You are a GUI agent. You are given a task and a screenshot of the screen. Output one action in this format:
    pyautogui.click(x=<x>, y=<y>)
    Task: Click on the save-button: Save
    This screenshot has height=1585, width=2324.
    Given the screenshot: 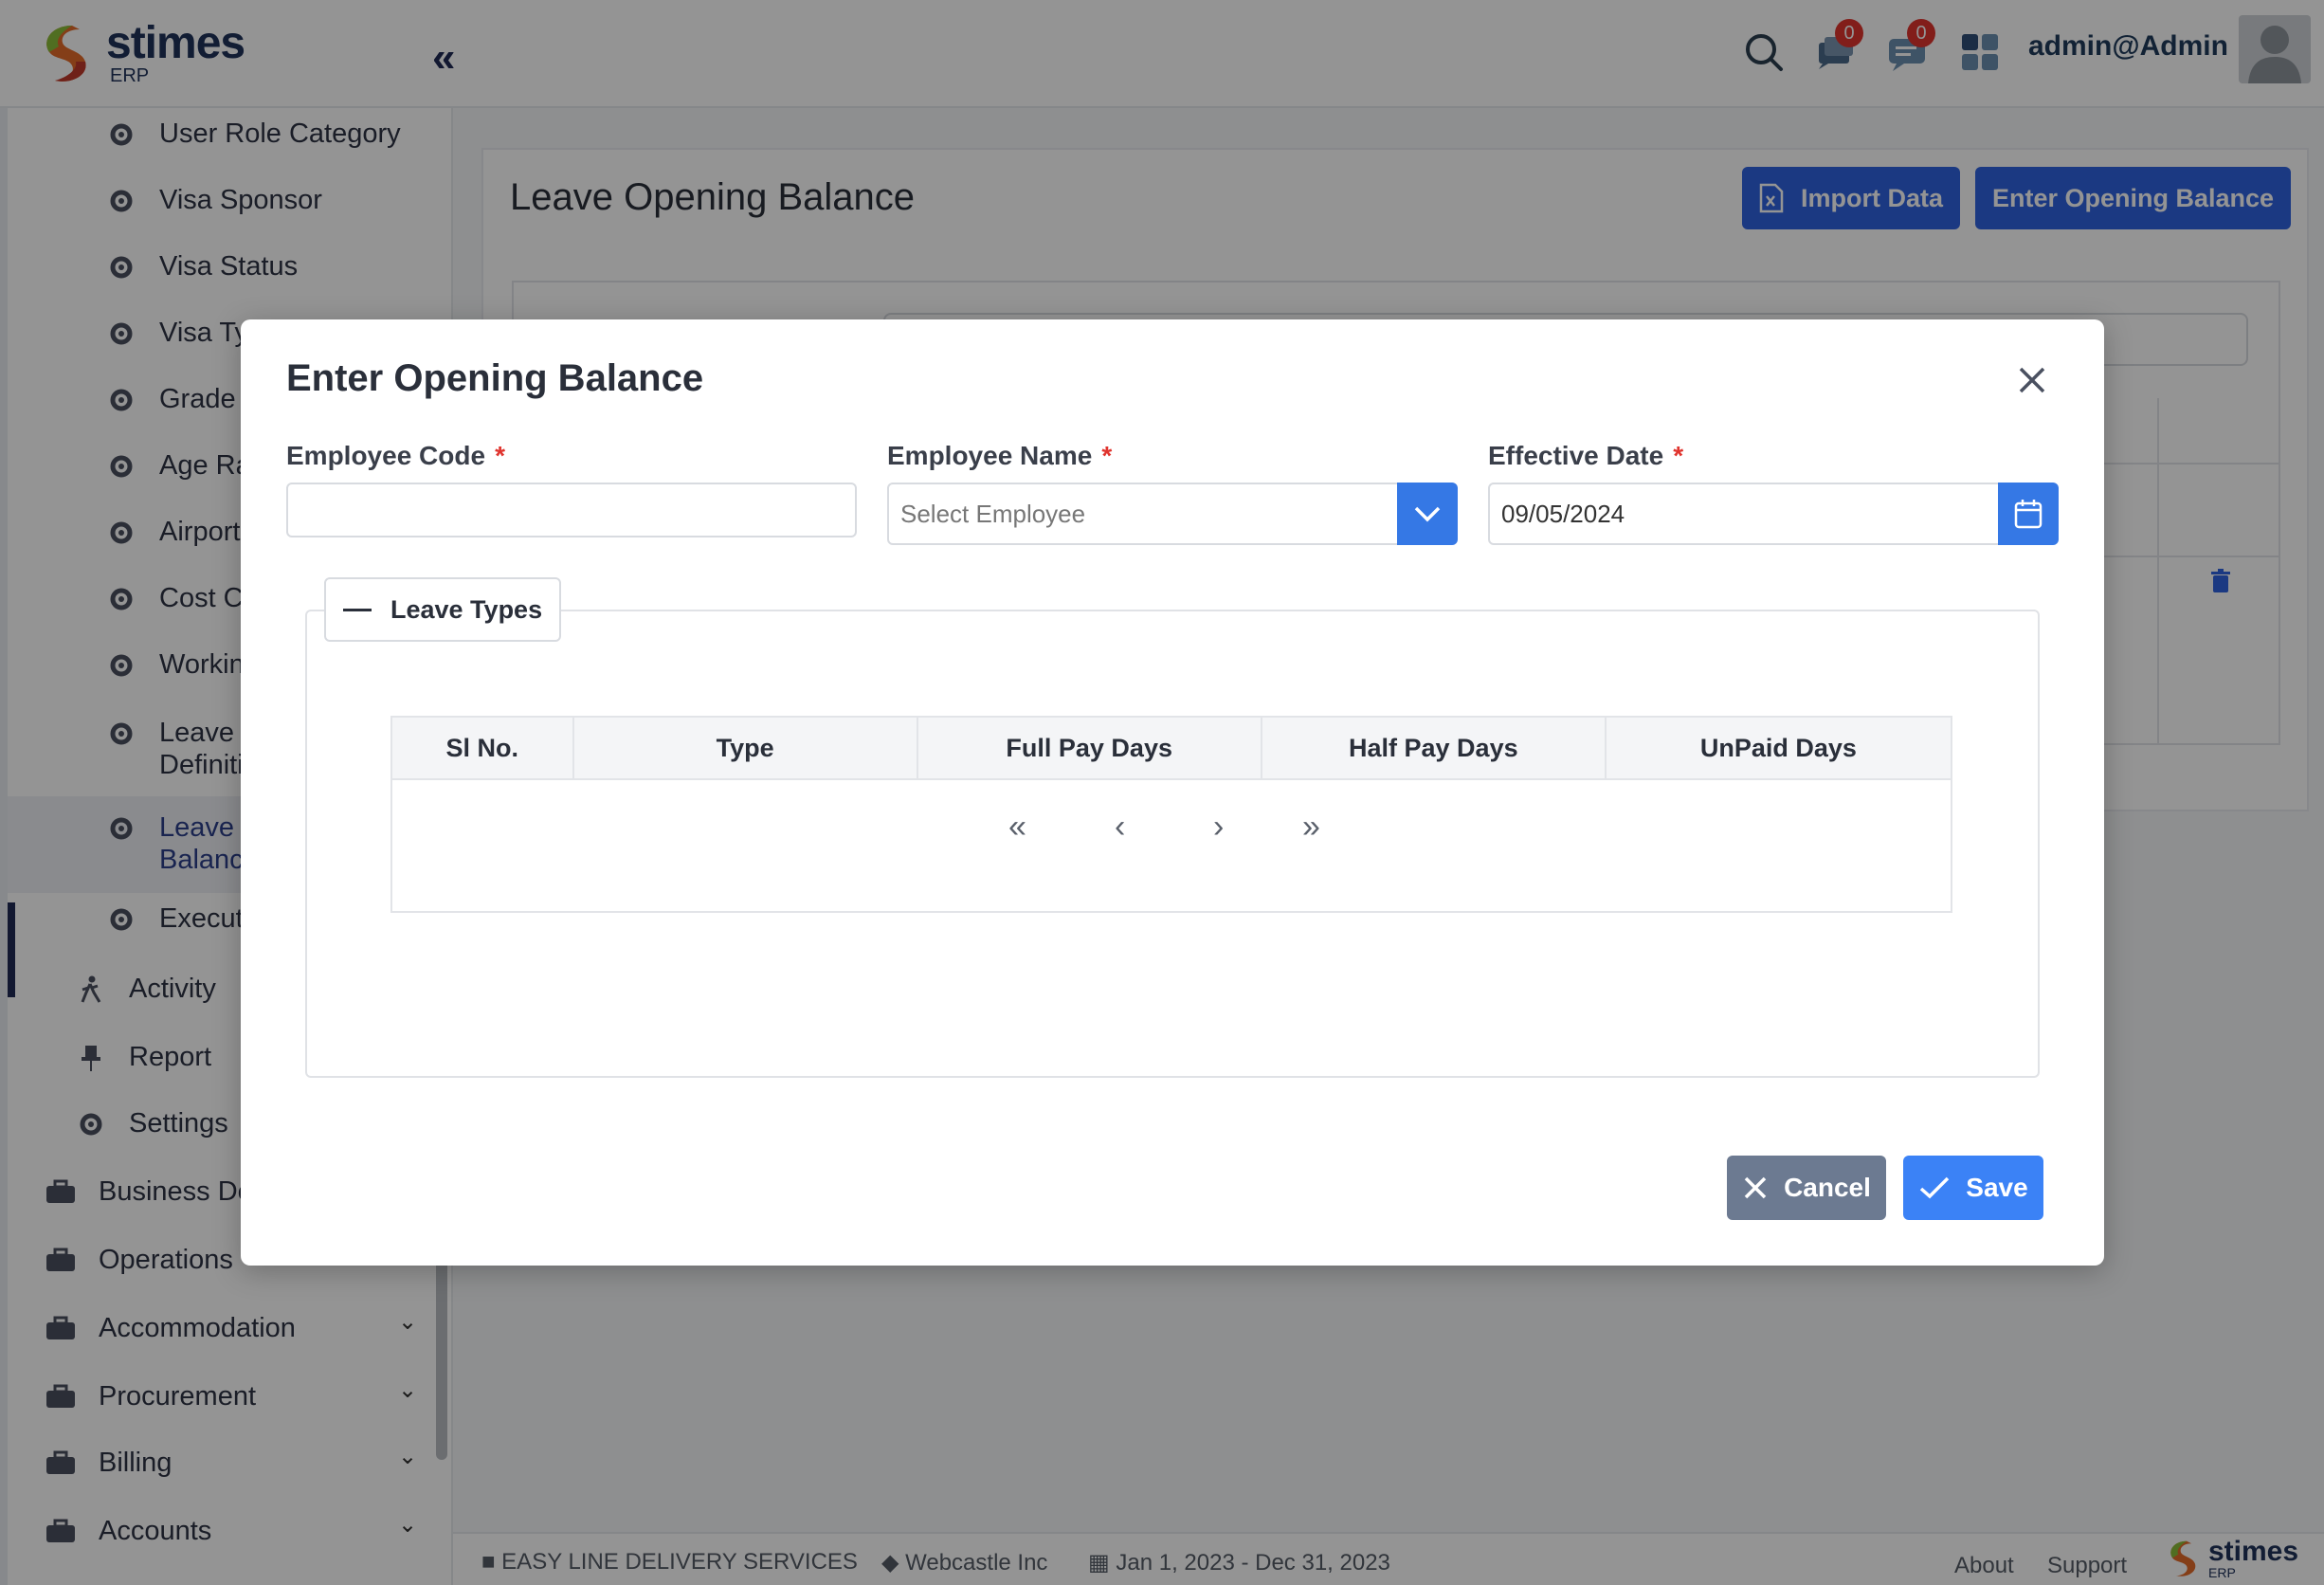 What is the action you would take?
    pyautogui.click(x=1973, y=1188)
    